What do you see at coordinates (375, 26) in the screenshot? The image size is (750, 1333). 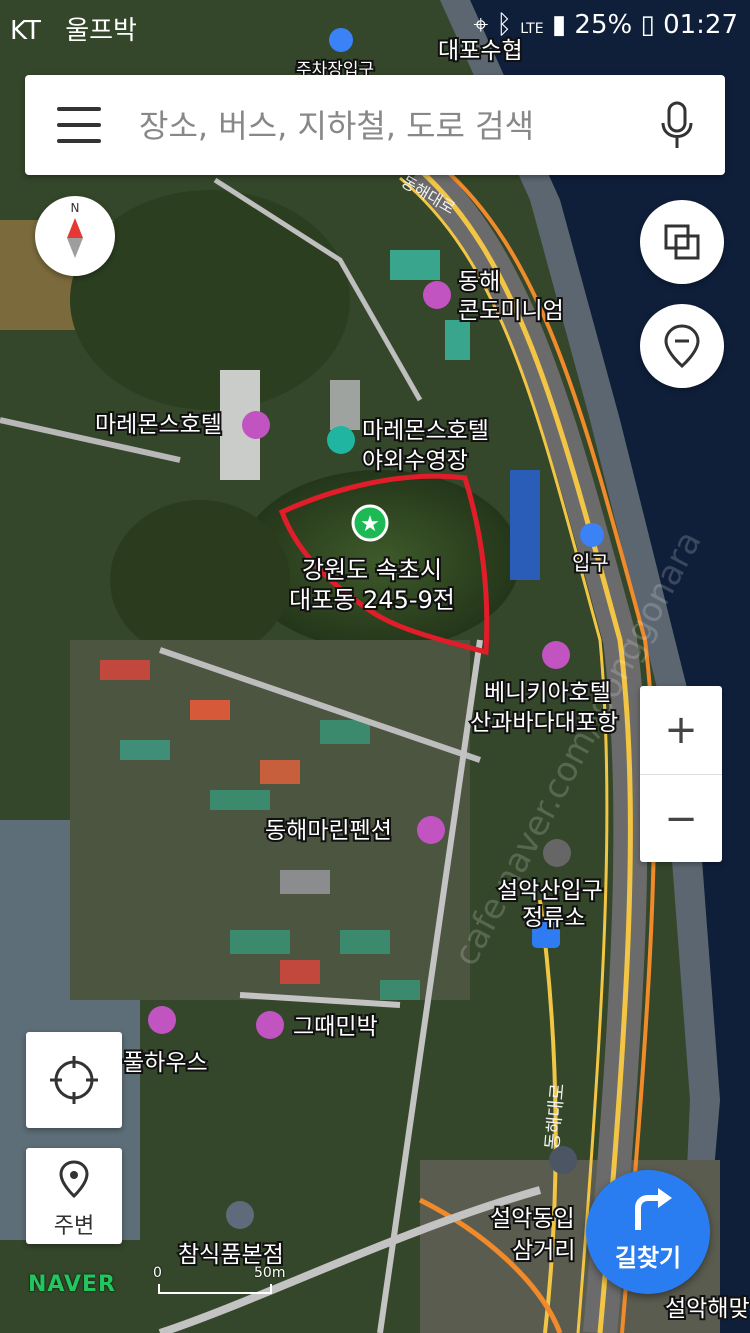 I see `status-bar: KT 울프박 ⌖ ᛒ LTE ▮ 25% ▯ 01:27` at bounding box center [375, 26].